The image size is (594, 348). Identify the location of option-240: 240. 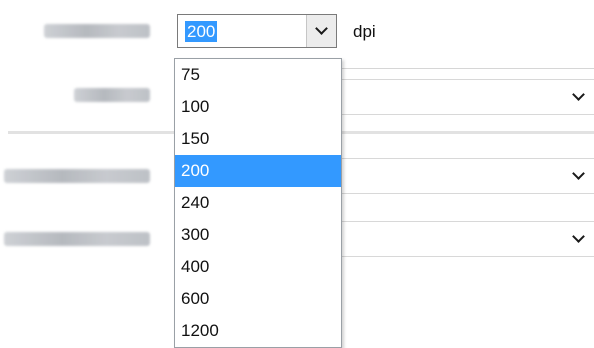
(258, 203).